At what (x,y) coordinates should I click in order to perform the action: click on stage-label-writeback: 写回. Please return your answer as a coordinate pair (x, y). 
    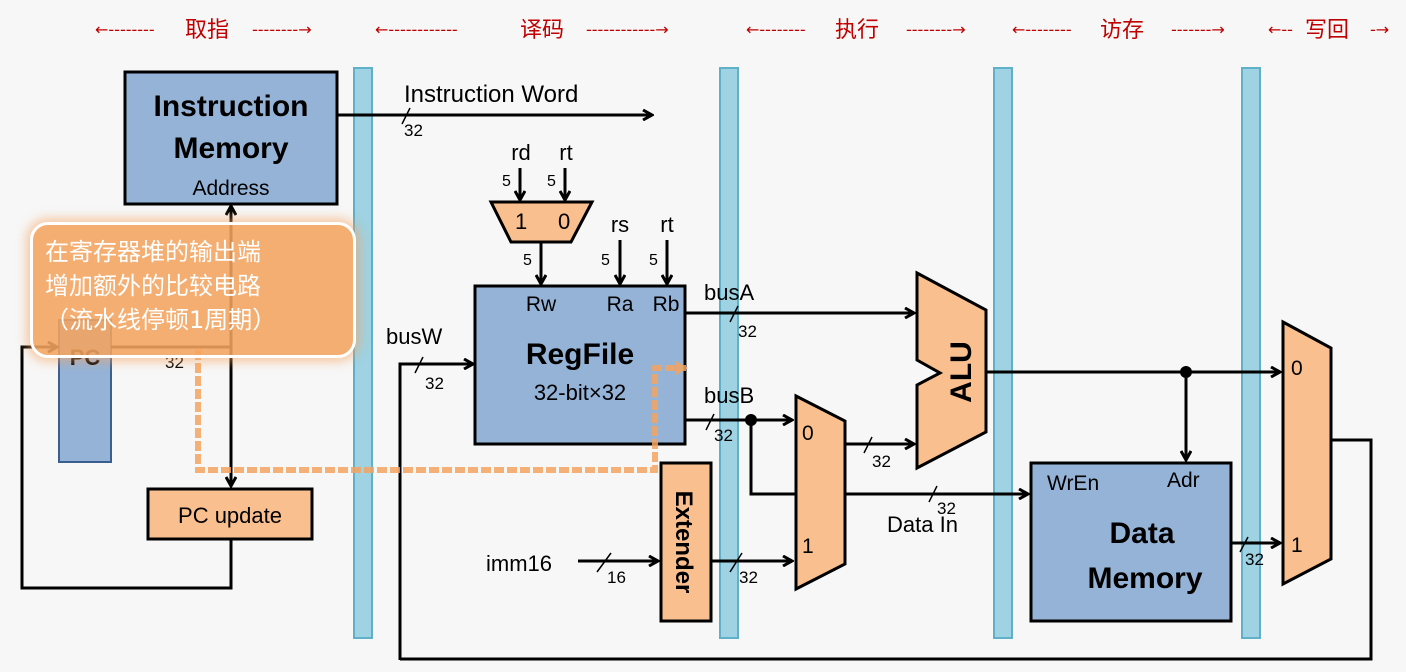
    Looking at the image, I should click on (1327, 30).